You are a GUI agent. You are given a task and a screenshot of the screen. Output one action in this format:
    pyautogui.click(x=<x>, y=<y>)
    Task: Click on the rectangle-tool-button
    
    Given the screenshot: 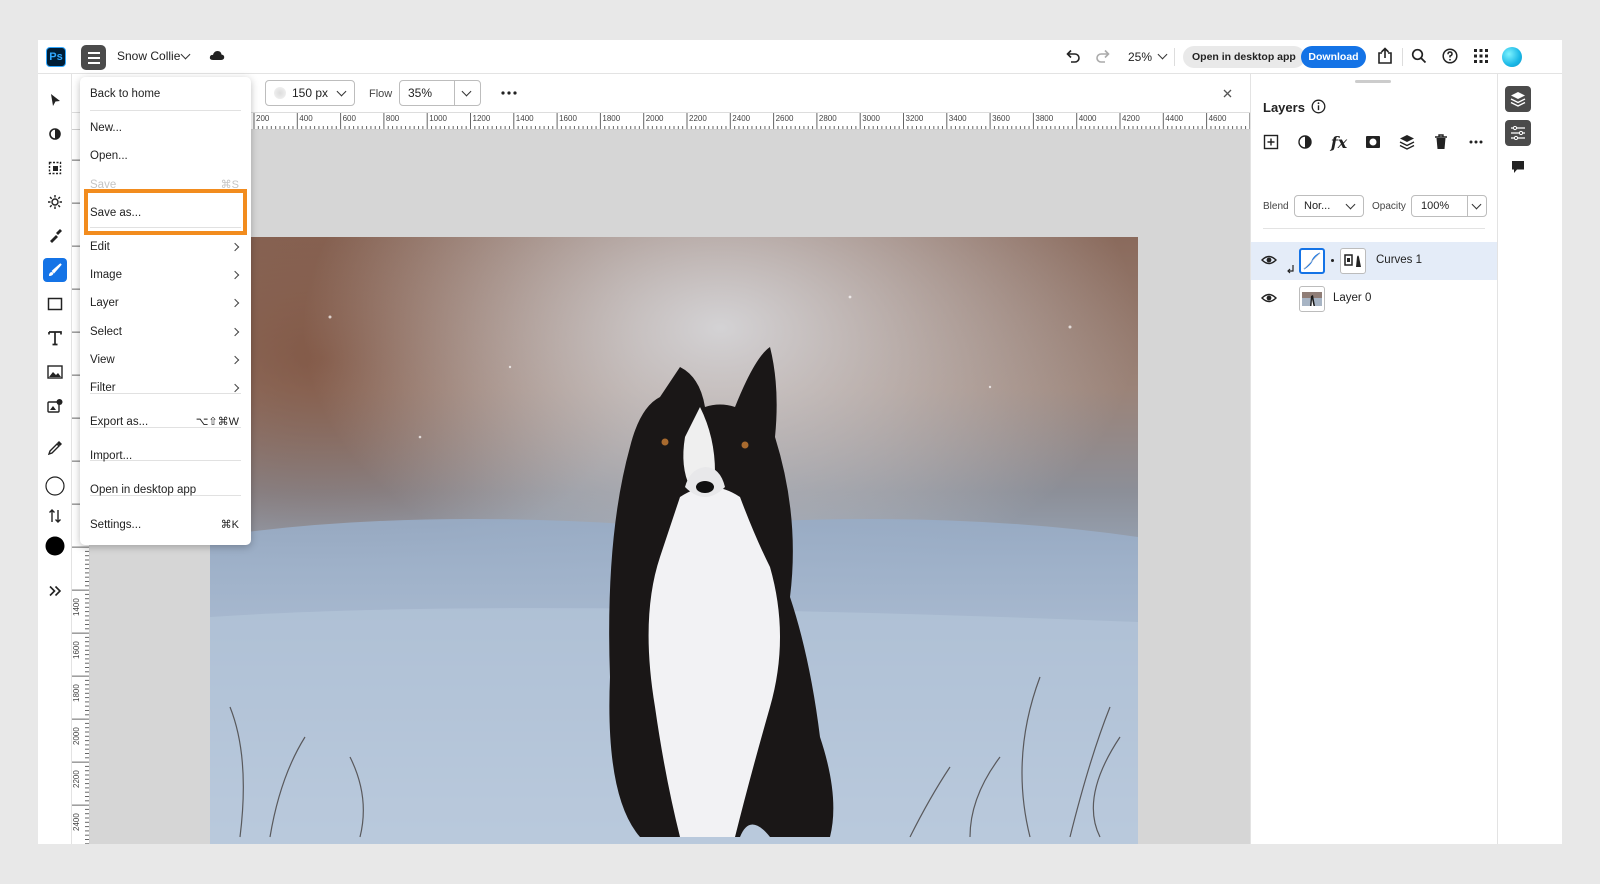 What is the action you would take?
    pyautogui.click(x=55, y=304)
    